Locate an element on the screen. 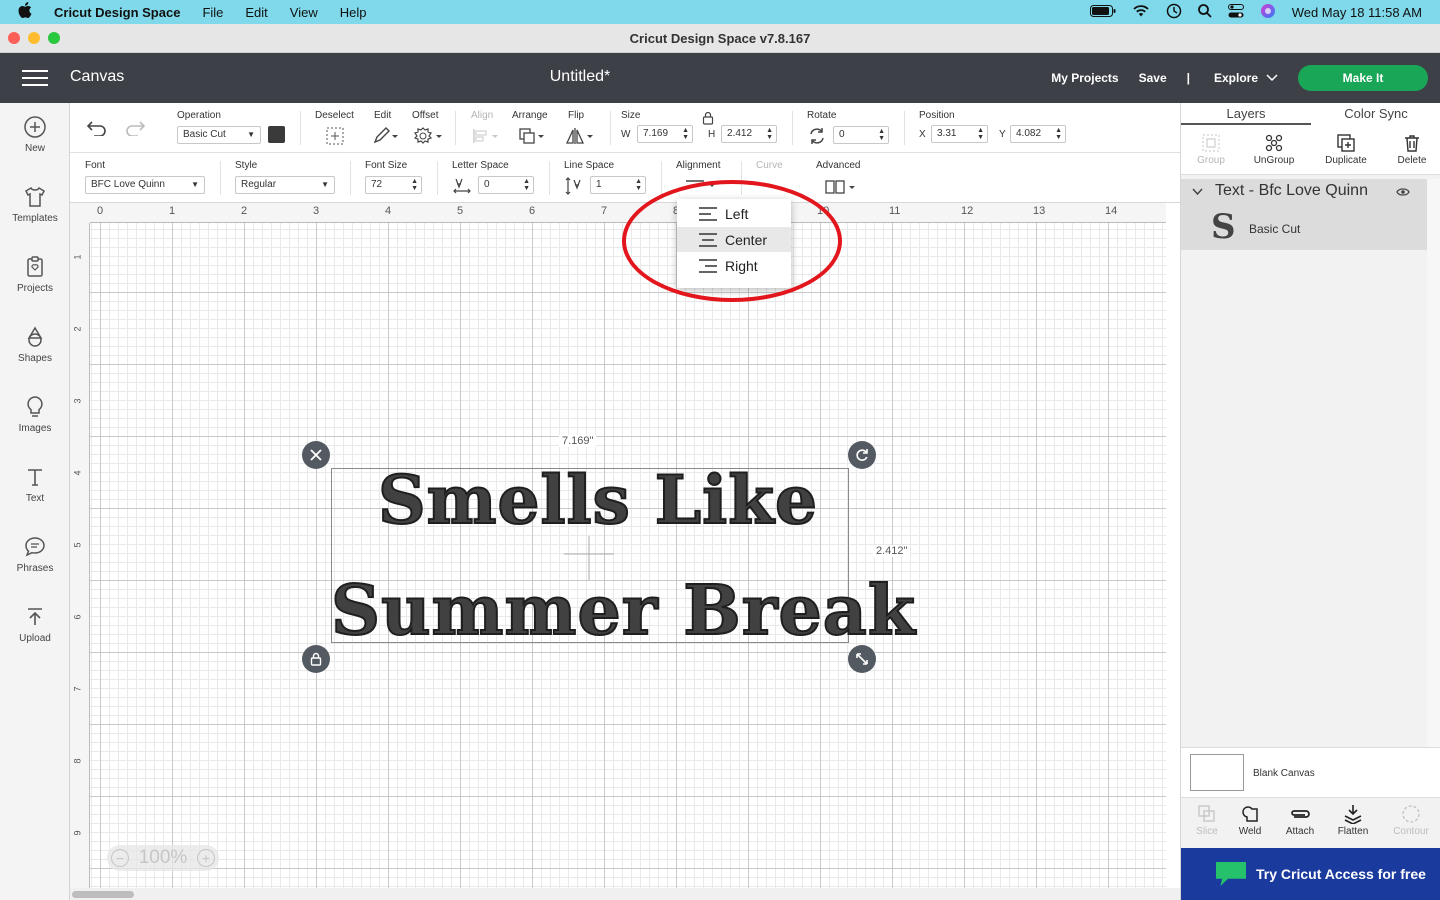  group-icon is located at coordinates (1211, 143).